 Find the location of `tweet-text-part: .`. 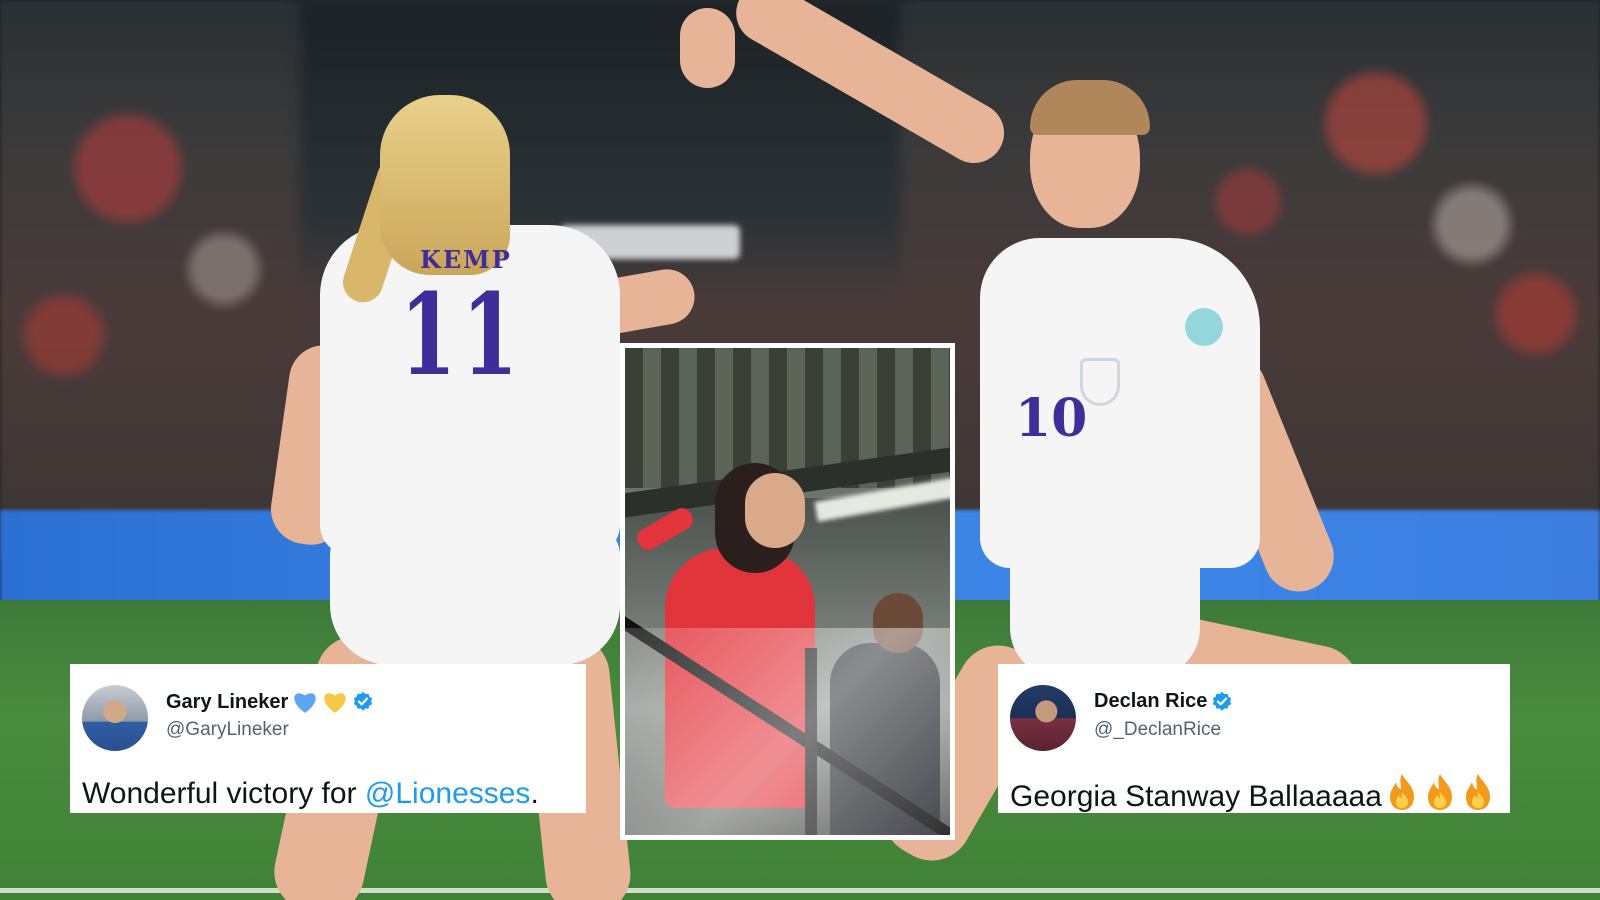

tweet-text-part: . is located at coordinates (534, 793).